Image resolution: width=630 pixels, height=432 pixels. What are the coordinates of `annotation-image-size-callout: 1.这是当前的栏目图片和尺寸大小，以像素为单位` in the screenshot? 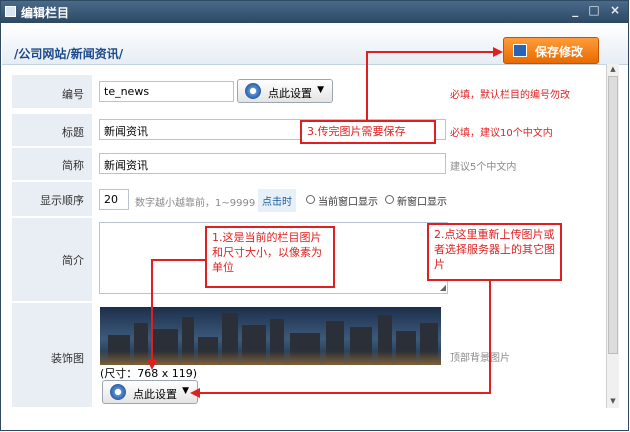 It's located at (270, 257).